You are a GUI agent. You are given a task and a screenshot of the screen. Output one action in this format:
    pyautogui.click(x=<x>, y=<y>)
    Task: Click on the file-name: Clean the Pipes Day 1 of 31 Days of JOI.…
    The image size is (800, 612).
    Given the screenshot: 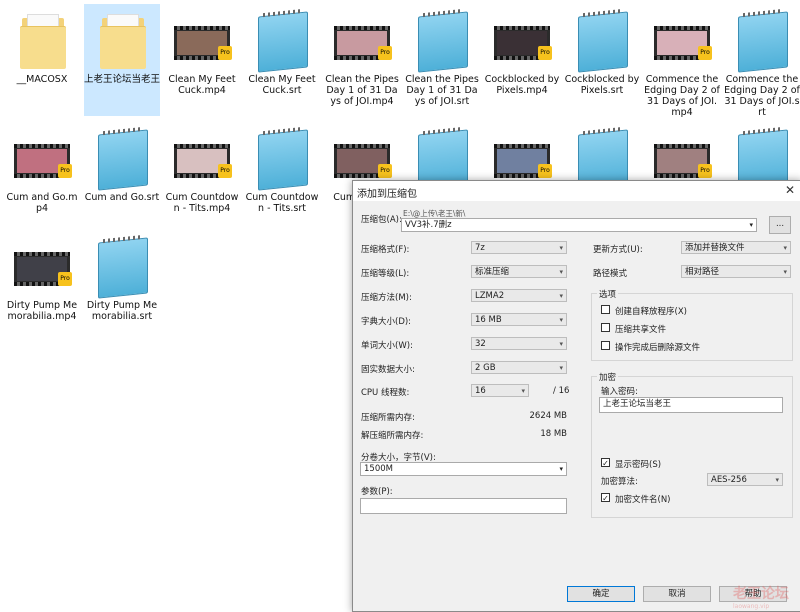 What is the action you would take?
    pyautogui.click(x=362, y=90)
    